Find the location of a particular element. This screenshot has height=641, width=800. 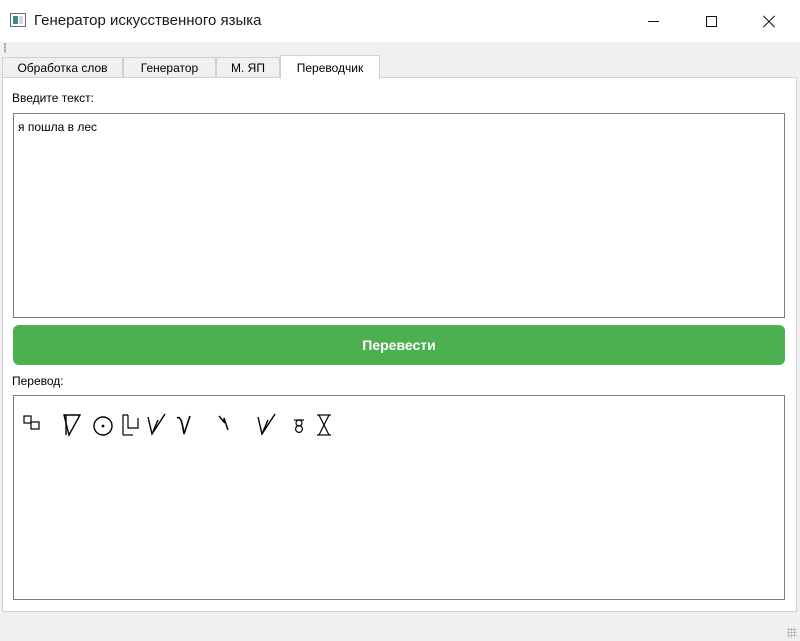

translated-glyphs is located at coordinates (187, 425).